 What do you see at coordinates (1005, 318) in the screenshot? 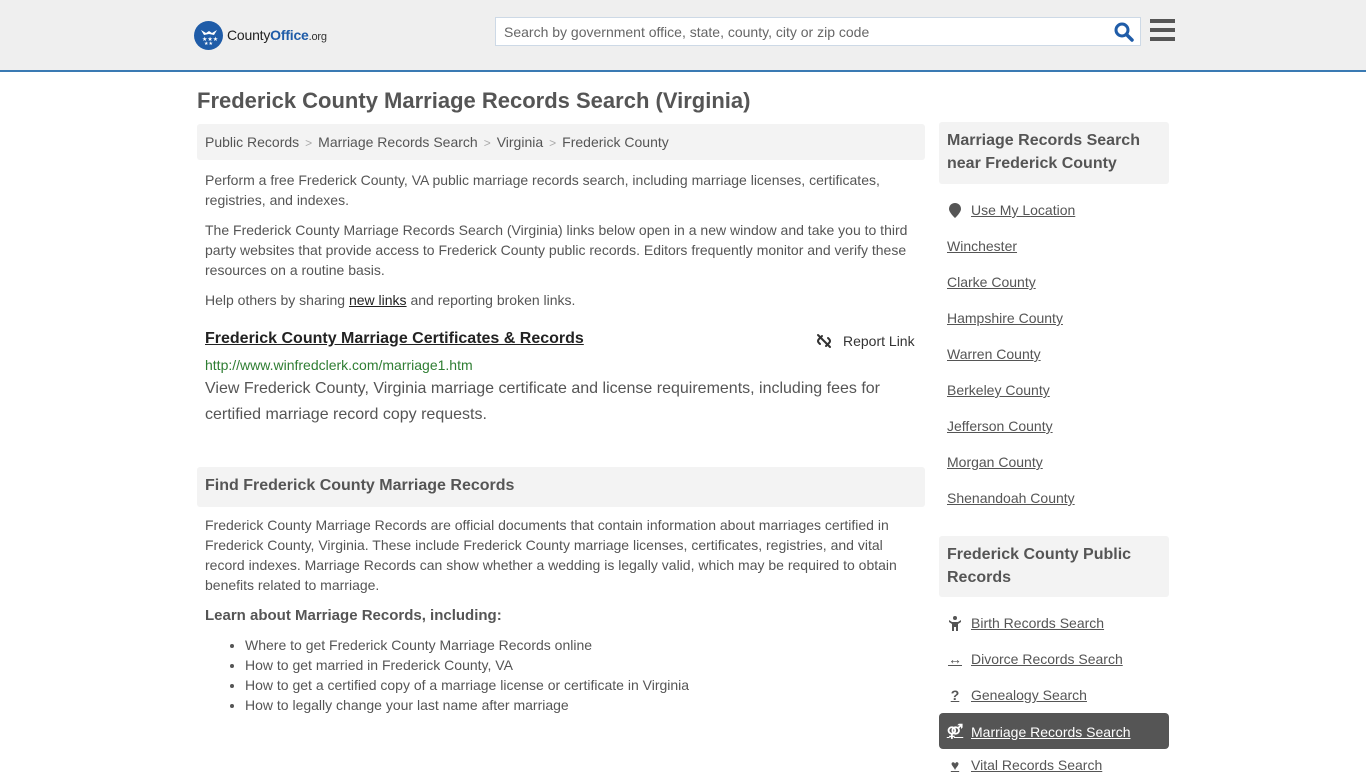
I see `nearby-link-hampshire-county: Hampshire County` at bounding box center [1005, 318].